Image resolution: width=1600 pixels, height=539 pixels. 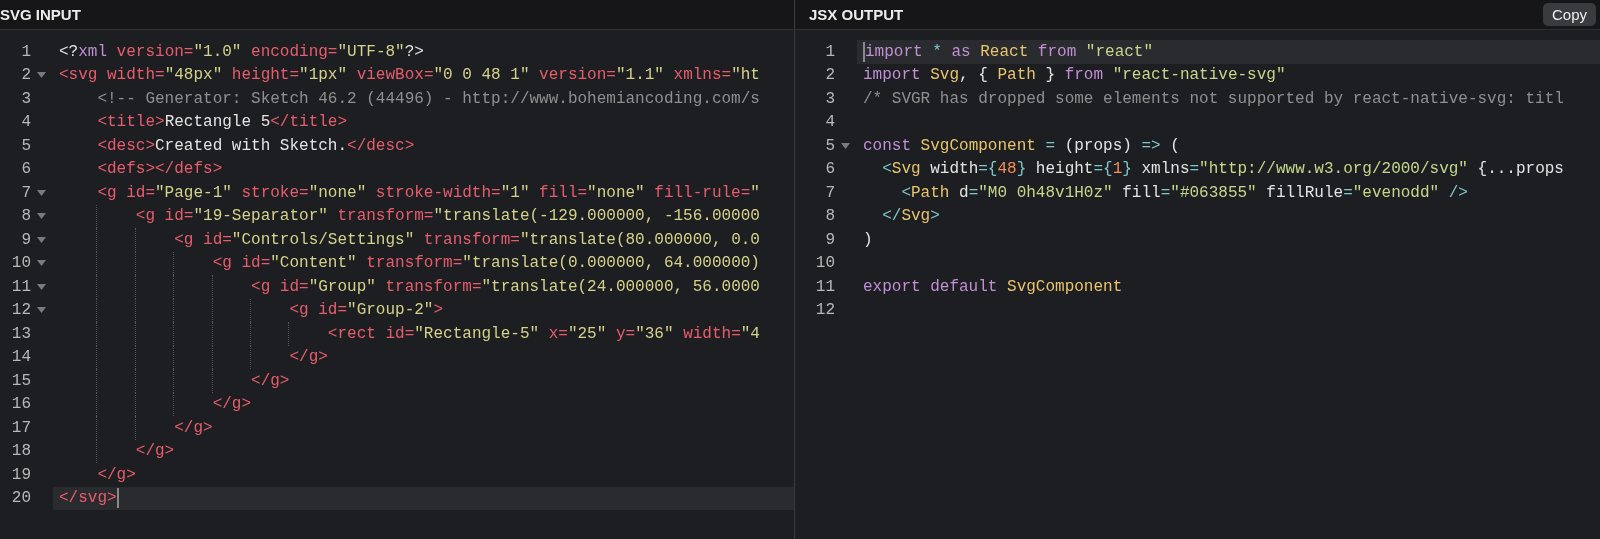 I want to click on line-number: 18, so click(x=20, y=451).